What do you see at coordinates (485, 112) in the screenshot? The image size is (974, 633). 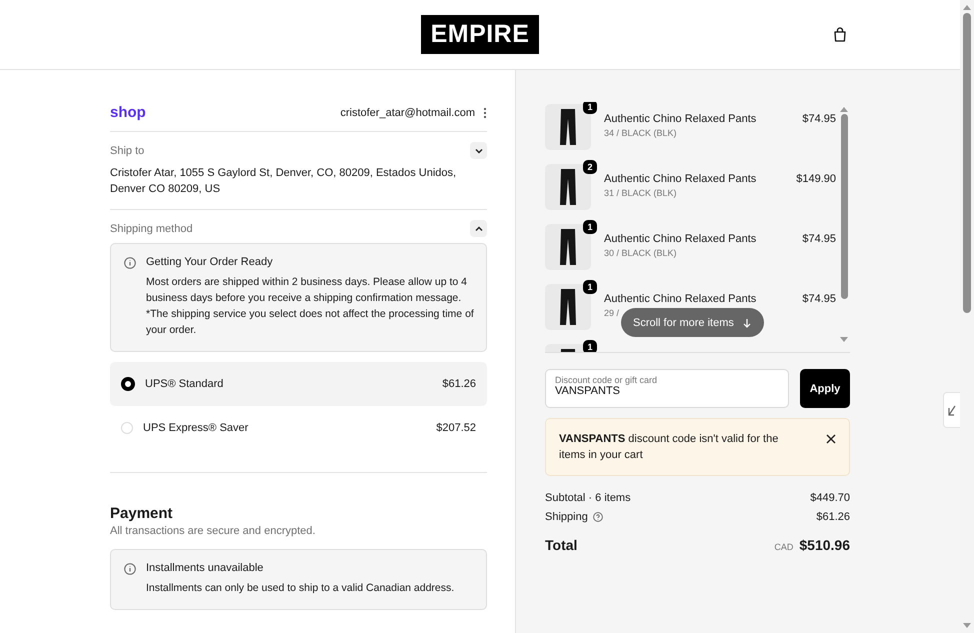 I see `more-options-icon` at bounding box center [485, 112].